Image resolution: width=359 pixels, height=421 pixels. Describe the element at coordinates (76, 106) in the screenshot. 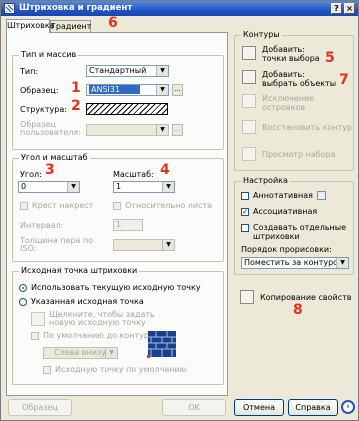

I see `marker-2: 2` at that location.